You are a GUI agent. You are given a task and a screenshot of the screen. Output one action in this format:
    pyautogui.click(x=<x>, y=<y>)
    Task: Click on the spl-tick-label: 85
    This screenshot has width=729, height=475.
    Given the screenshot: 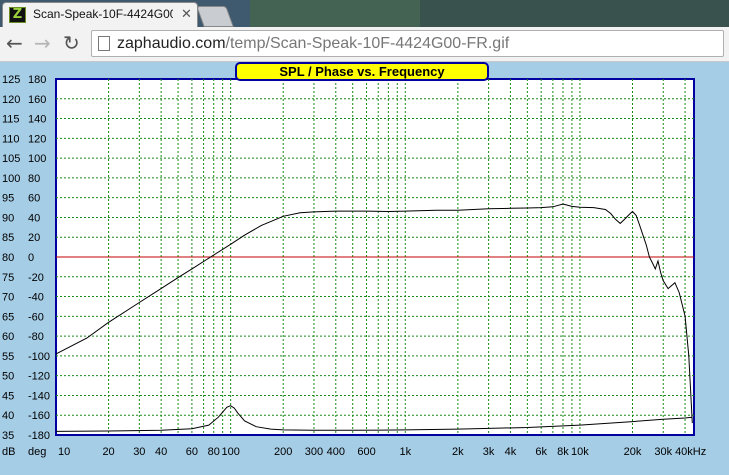 What is the action you would take?
    pyautogui.click(x=8, y=238)
    